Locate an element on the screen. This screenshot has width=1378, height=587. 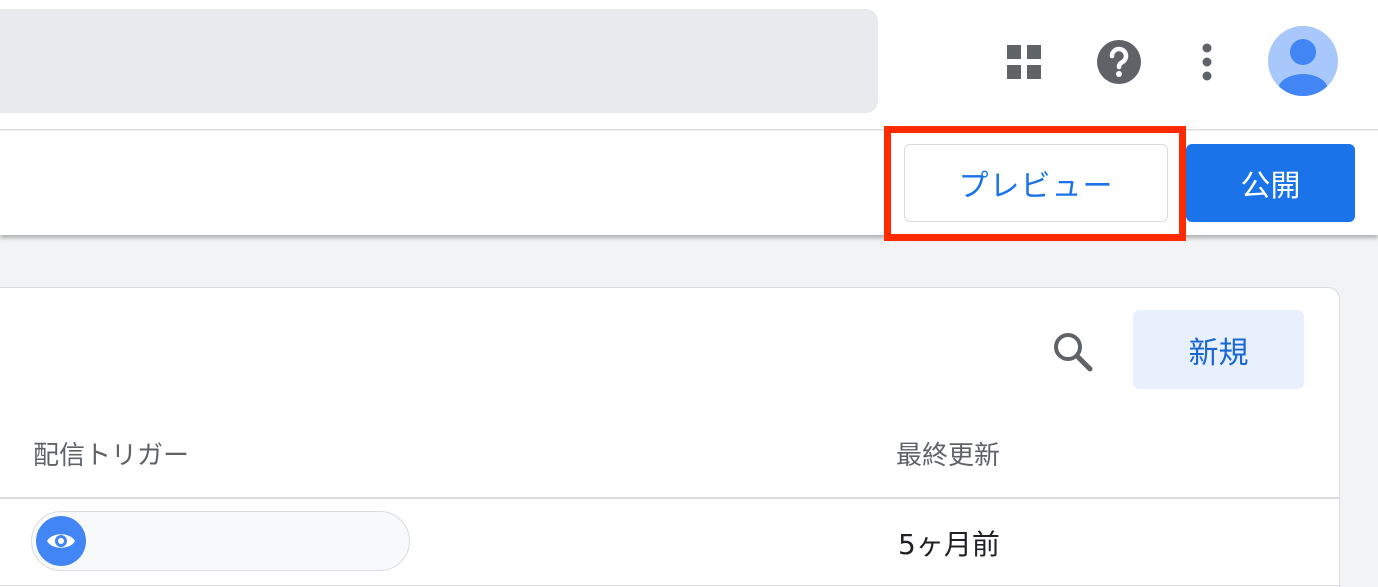
updated-cell: 5ヶ月前 is located at coordinates (949, 544).